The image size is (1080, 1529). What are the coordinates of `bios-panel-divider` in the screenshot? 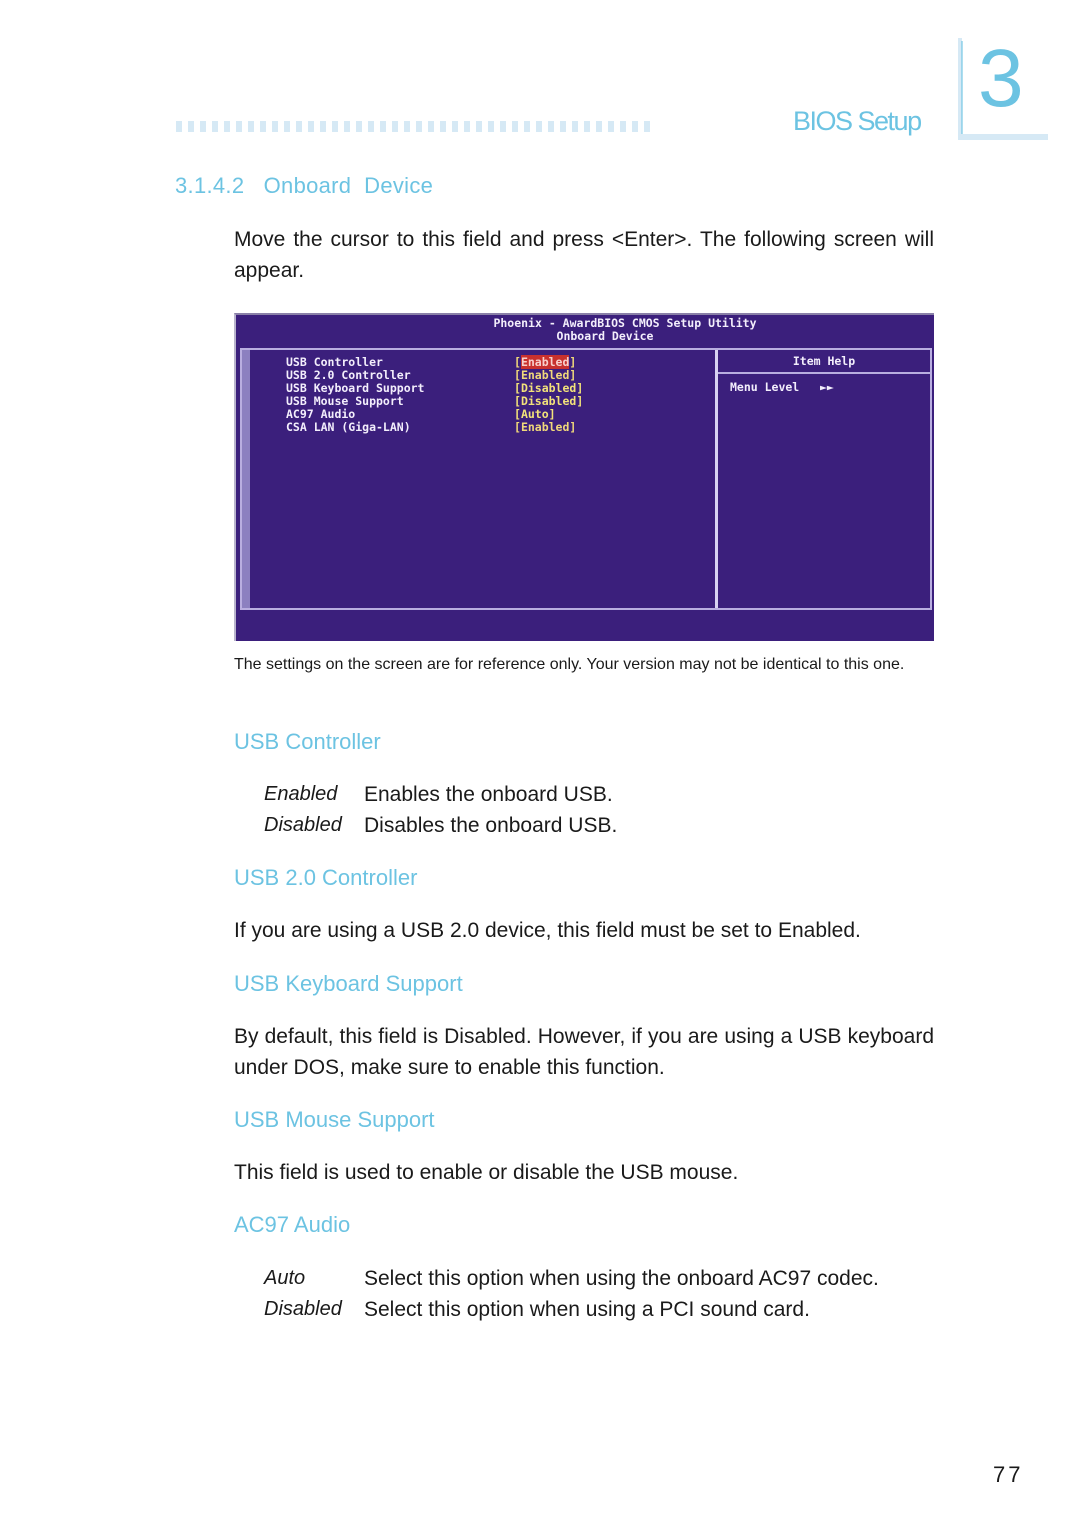 It's located at (716, 479).